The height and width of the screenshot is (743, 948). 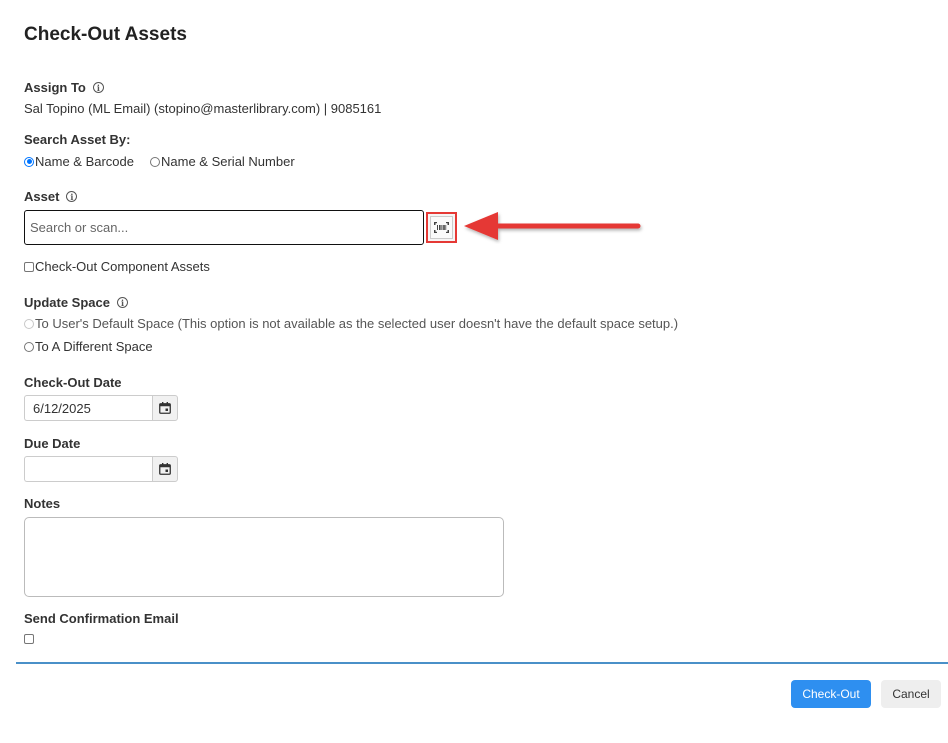 What do you see at coordinates (64, 87) in the screenshot?
I see `assign-to-label: Assign To i` at bounding box center [64, 87].